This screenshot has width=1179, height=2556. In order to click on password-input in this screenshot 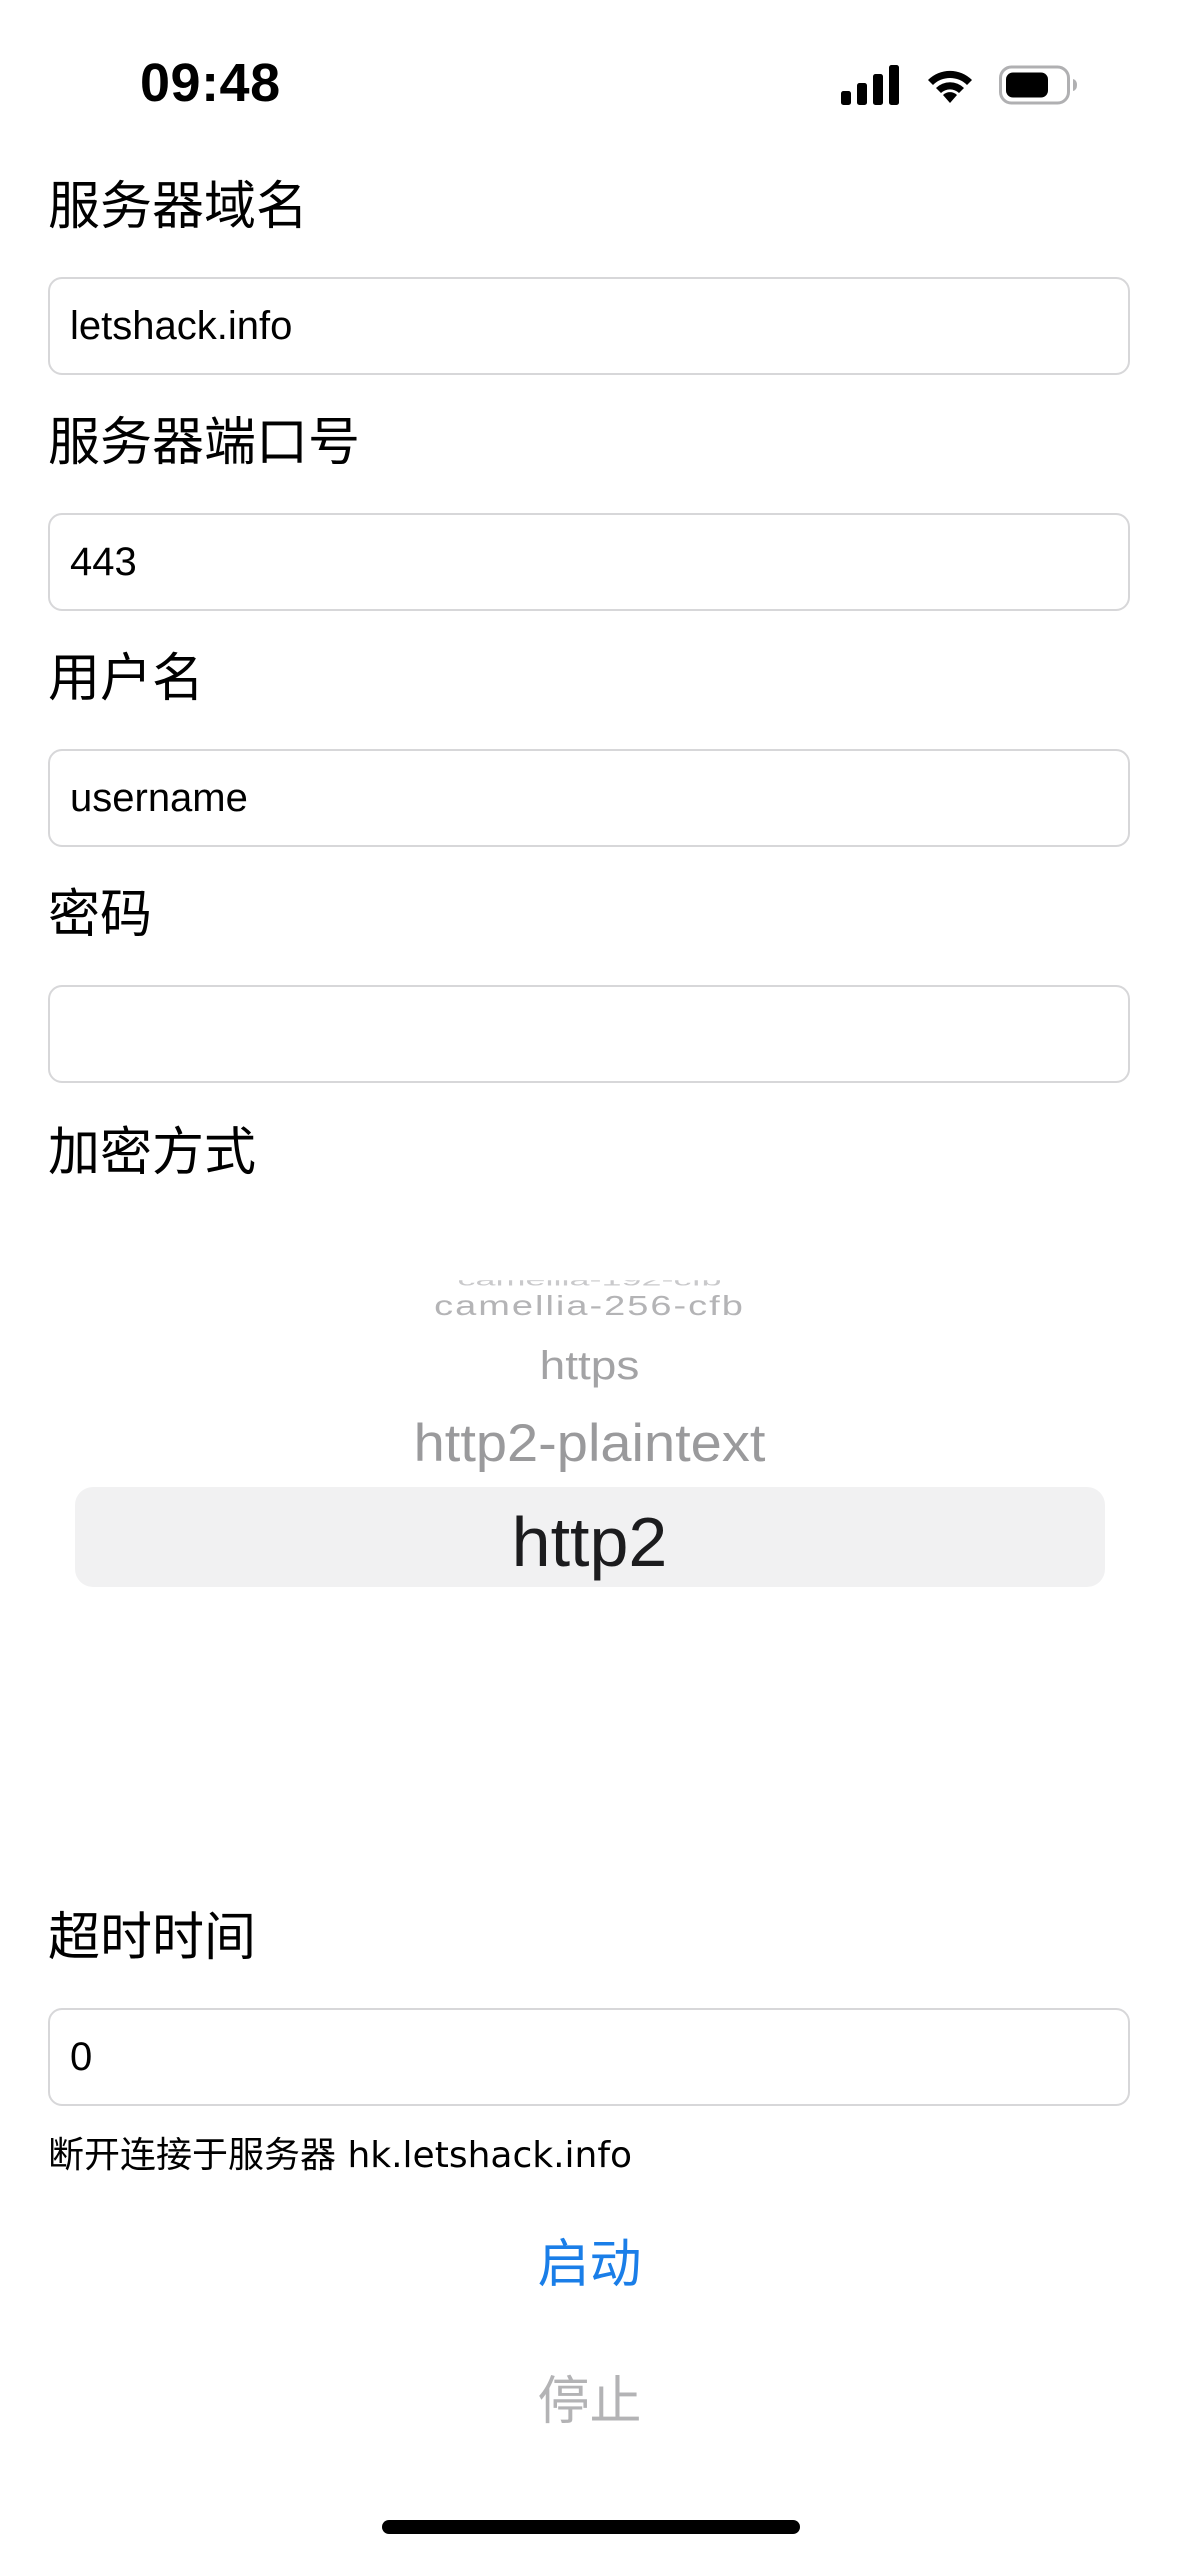, I will do `click(589, 1034)`.